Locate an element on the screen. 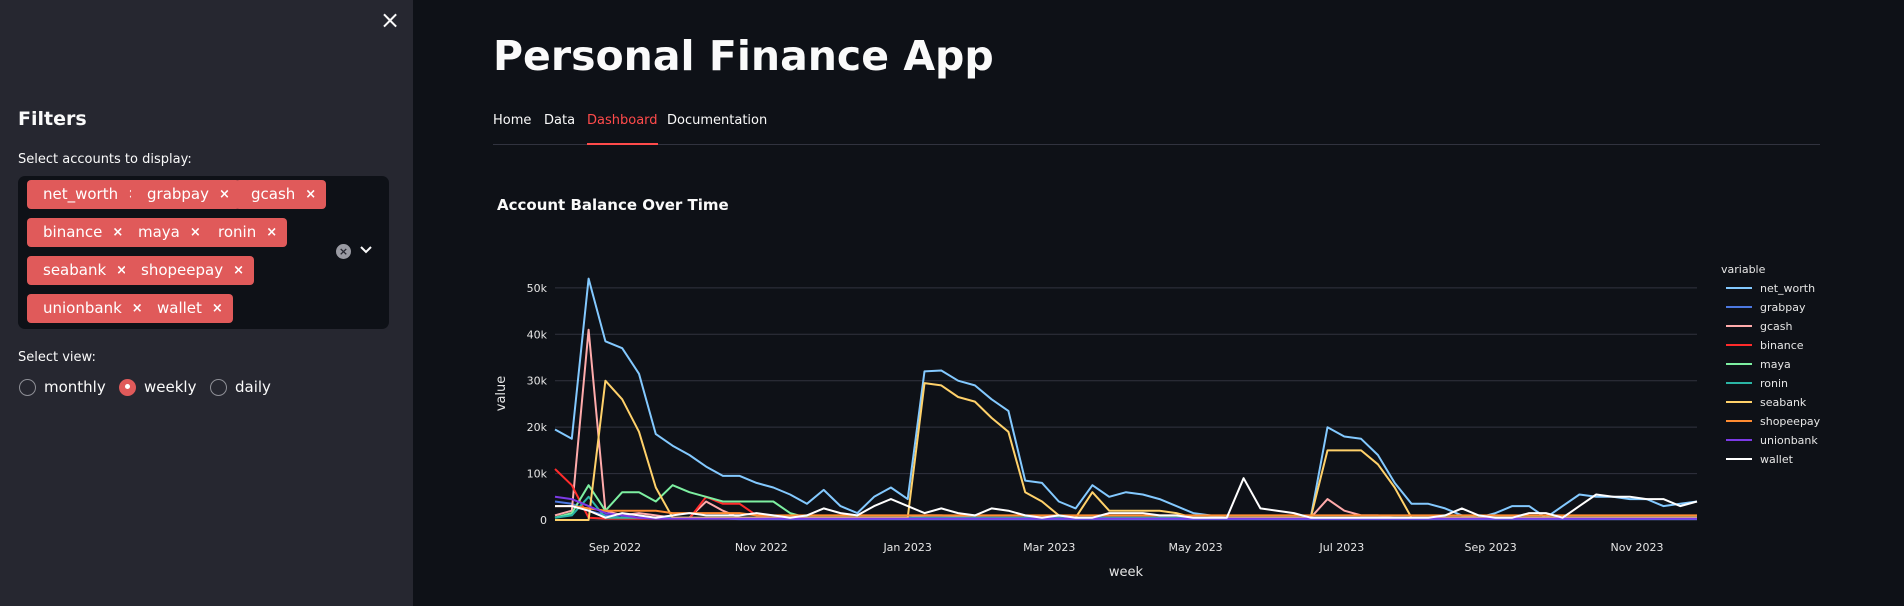 The image size is (1904, 606). legend-label-gcash: gcash is located at coordinates (1776, 326).